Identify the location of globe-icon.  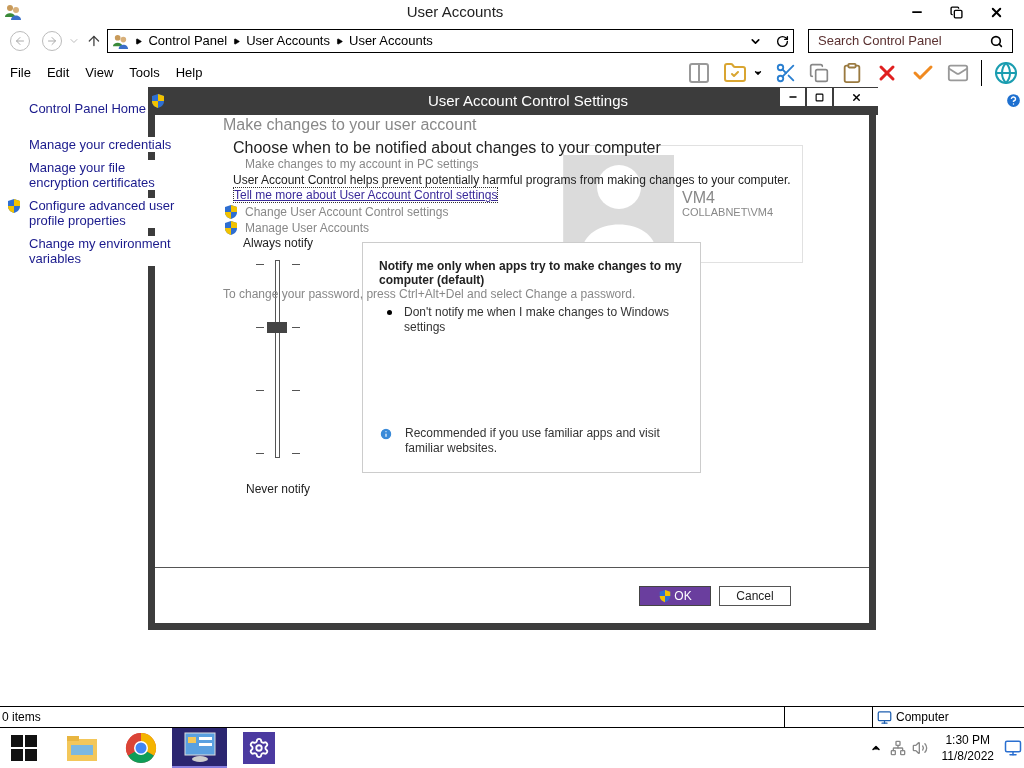
(1006, 73).